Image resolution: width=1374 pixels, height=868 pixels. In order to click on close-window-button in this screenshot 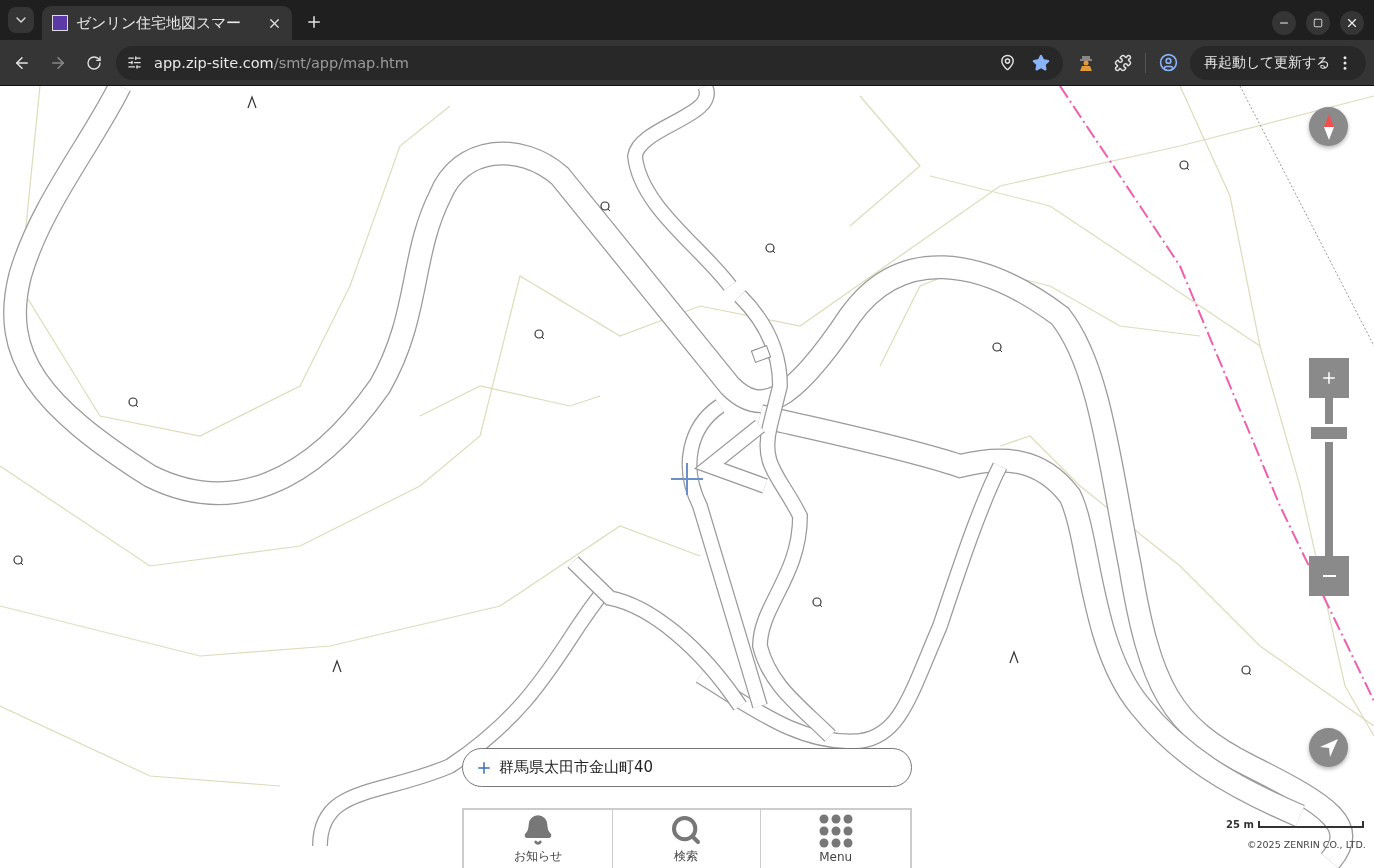, I will do `click(1352, 23)`.